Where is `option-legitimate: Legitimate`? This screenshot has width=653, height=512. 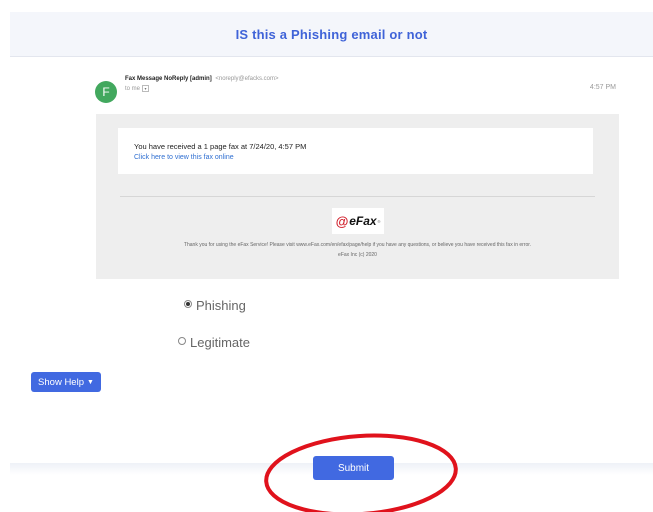 option-legitimate: Legitimate is located at coordinates (214, 342).